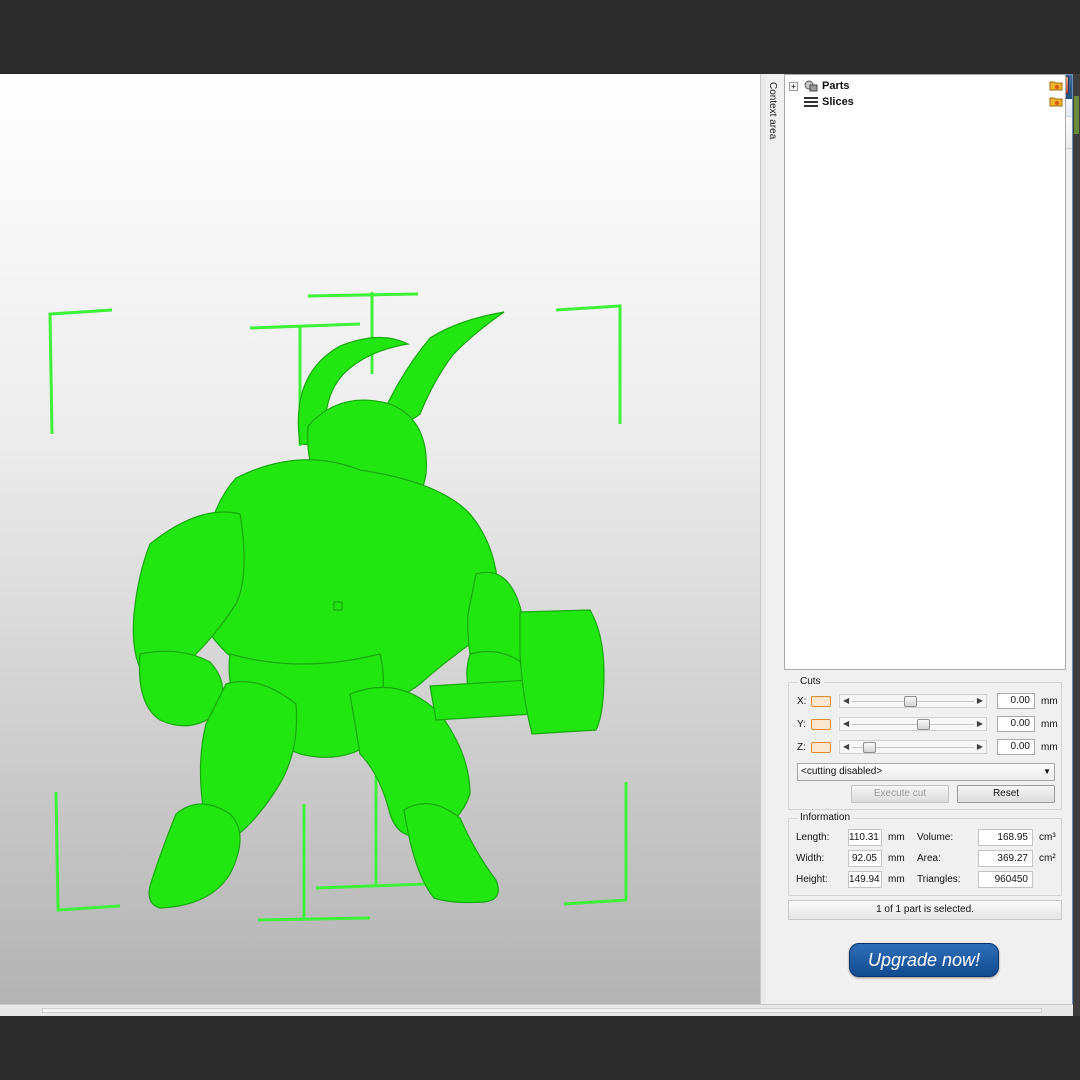 This screenshot has width=1080, height=1080. I want to click on background-app-sliver, so click(1076, 115).